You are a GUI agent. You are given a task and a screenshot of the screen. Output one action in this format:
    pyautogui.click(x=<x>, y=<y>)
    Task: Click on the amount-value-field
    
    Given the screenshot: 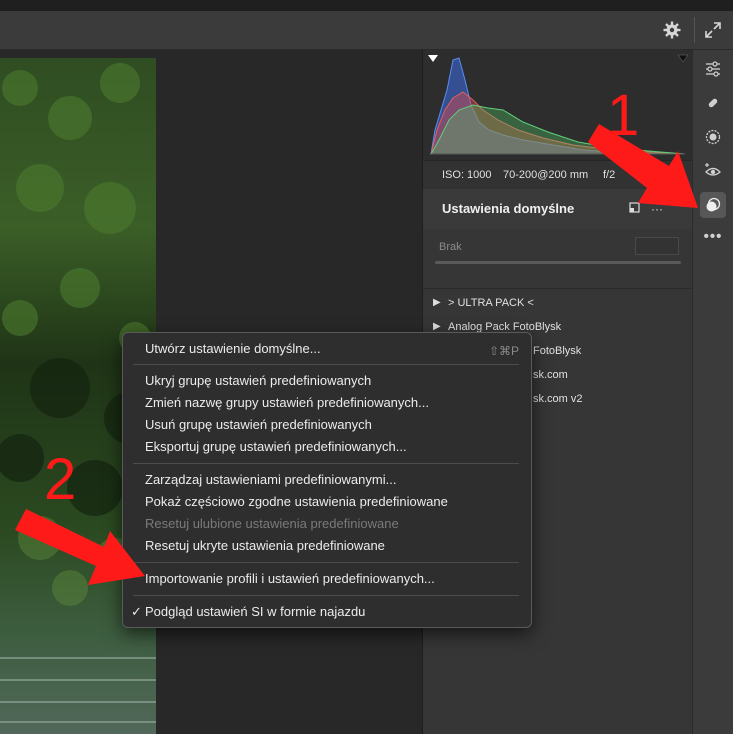 What is the action you would take?
    pyautogui.click(x=657, y=246)
    